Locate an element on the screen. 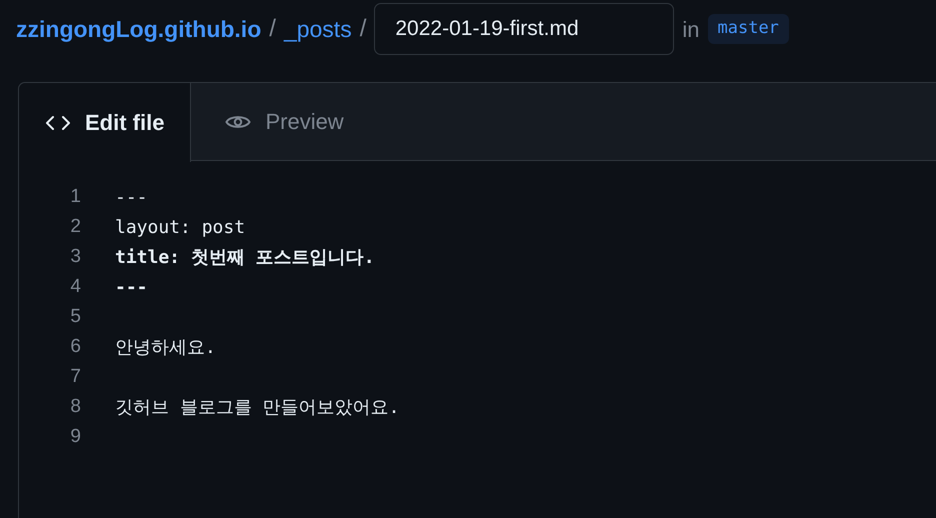 This screenshot has width=936, height=518. line-number: 3 is located at coordinates (75, 256).